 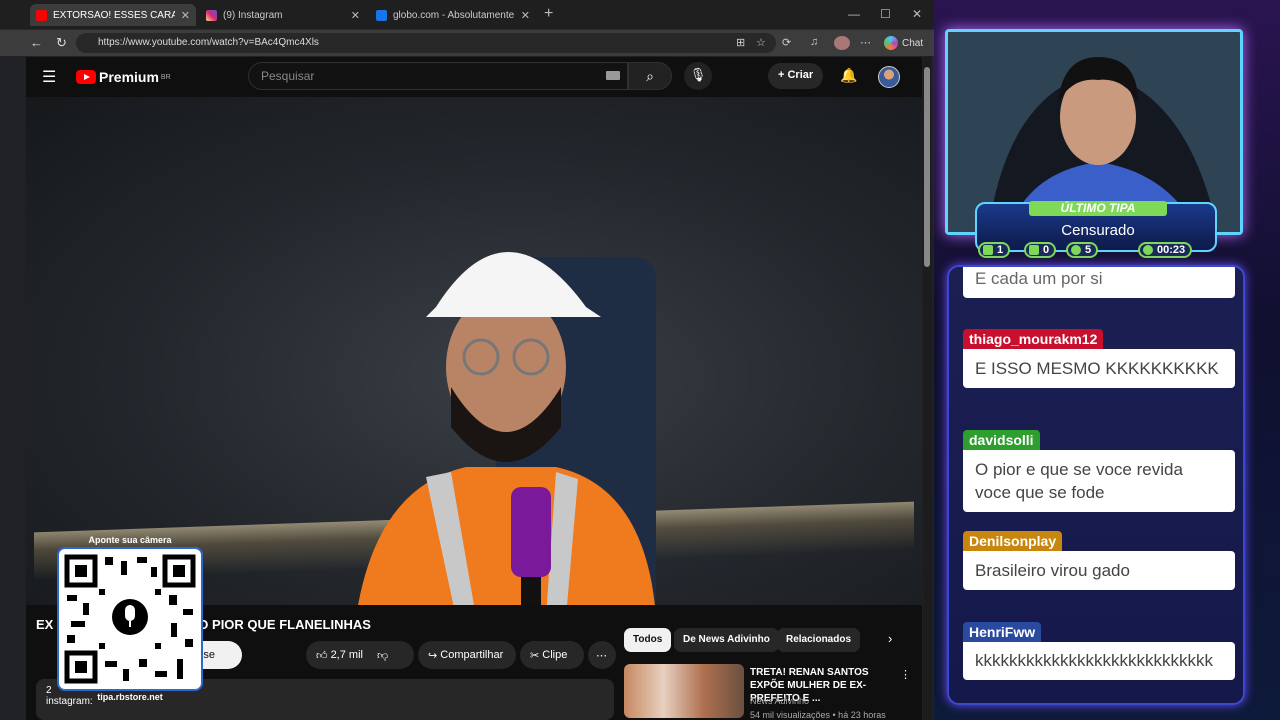 What do you see at coordinates (927, 388) in the screenshot?
I see `page-scrollbar` at bounding box center [927, 388].